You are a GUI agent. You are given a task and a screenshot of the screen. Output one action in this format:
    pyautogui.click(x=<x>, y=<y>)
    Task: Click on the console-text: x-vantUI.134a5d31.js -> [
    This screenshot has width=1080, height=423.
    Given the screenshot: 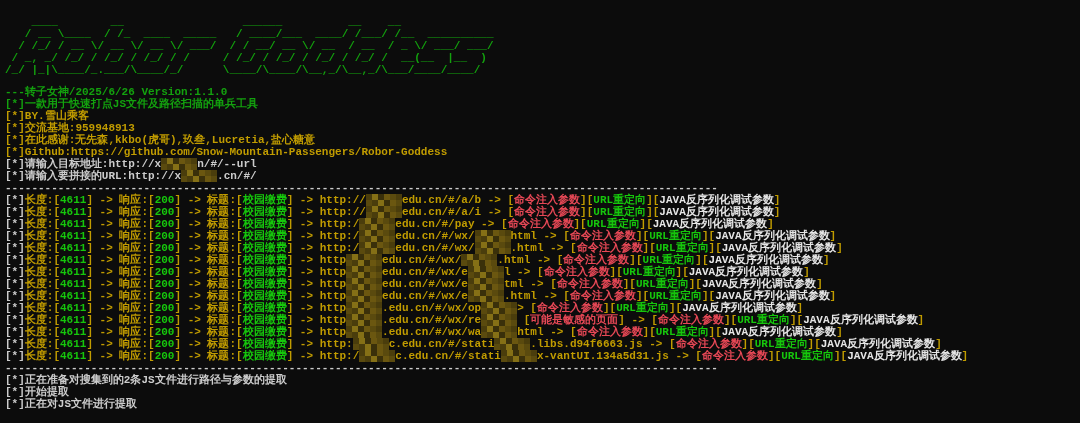 What is the action you would take?
    pyautogui.click(x=619, y=356)
    